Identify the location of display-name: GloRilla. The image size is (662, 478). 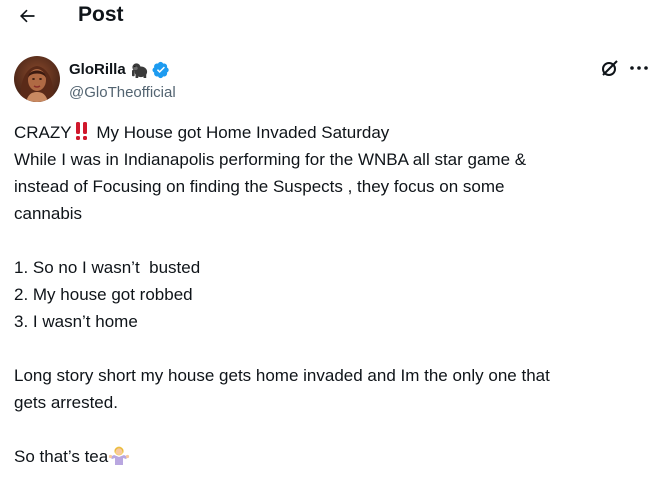
(97, 70).